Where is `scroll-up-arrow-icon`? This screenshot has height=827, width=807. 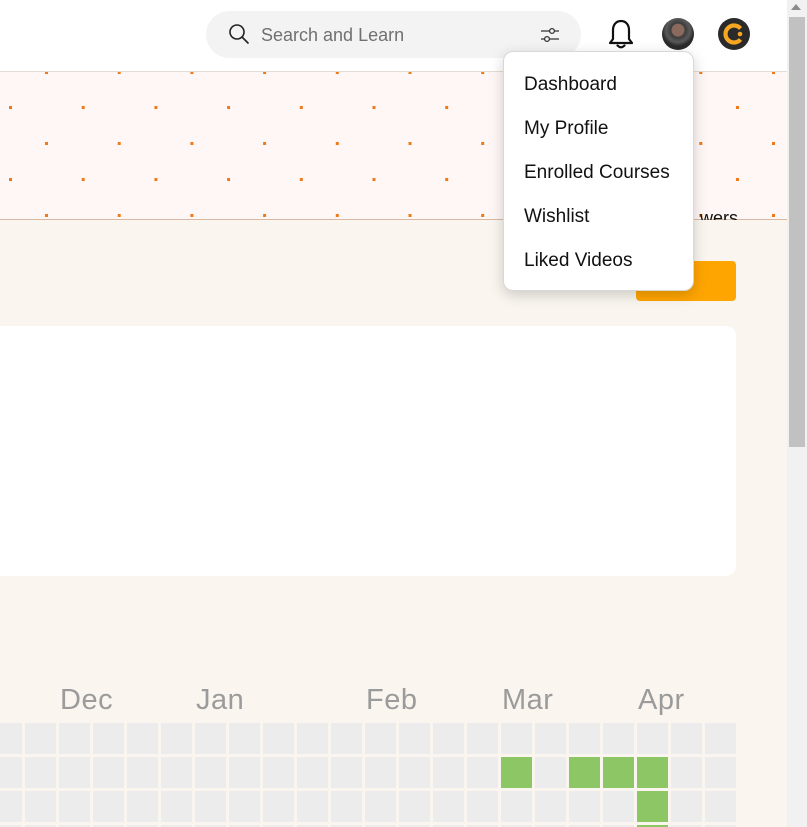
scroll-up-arrow-icon is located at coordinates (796, 7).